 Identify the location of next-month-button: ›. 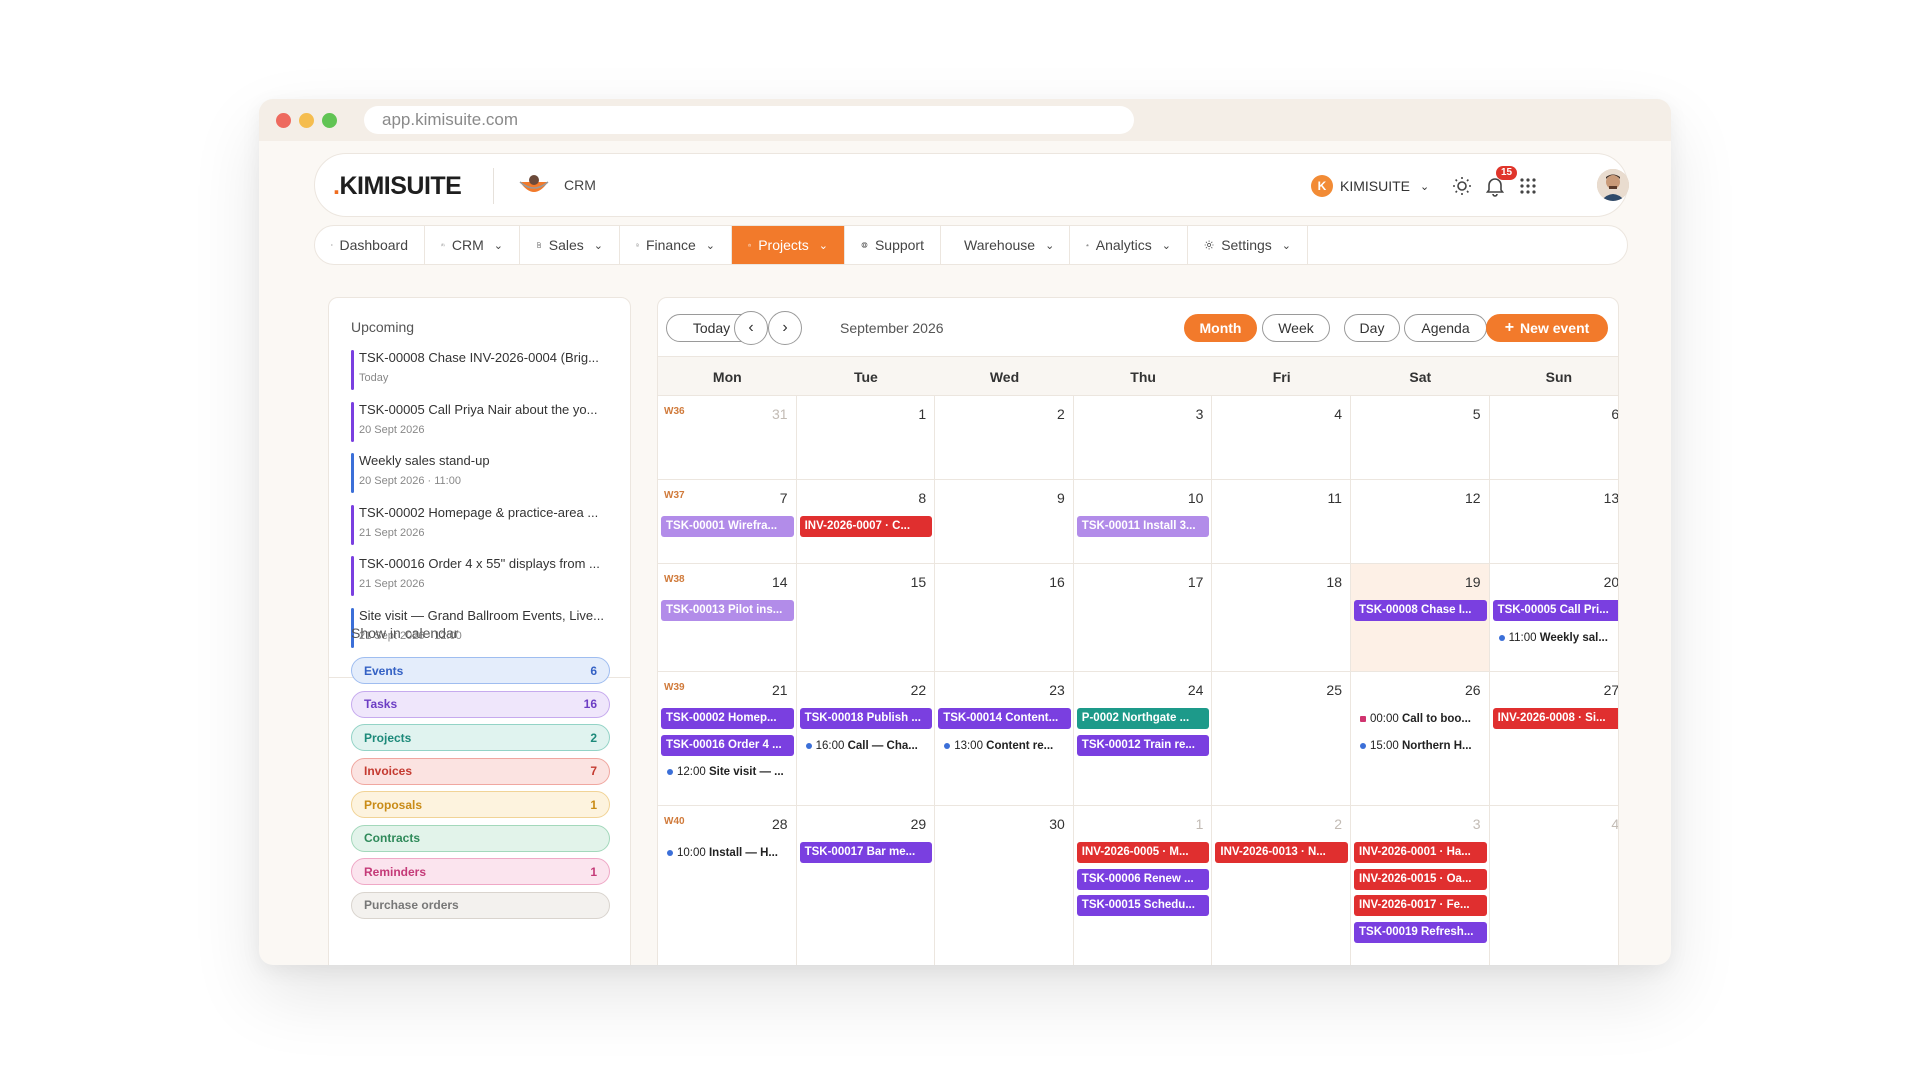
(785, 328).